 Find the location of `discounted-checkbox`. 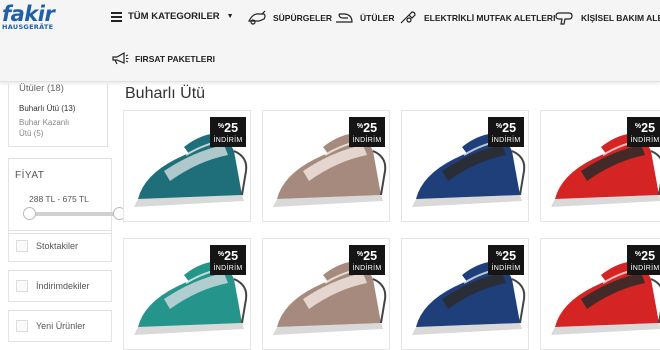

discounted-checkbox is located at coordinates (22, 286).